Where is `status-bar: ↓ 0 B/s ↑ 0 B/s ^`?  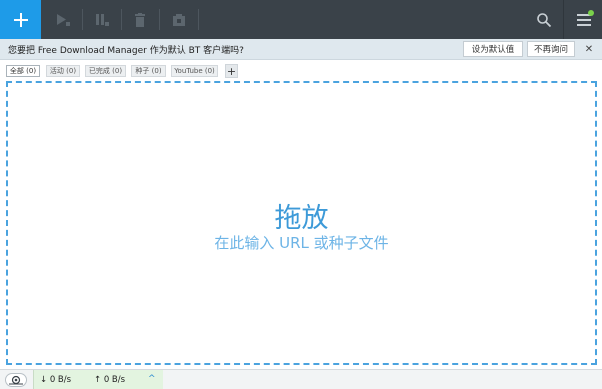
status-bar: ↓ 0 B/s ↑ 0 B/s ^ is located at coordinates (301, 379).